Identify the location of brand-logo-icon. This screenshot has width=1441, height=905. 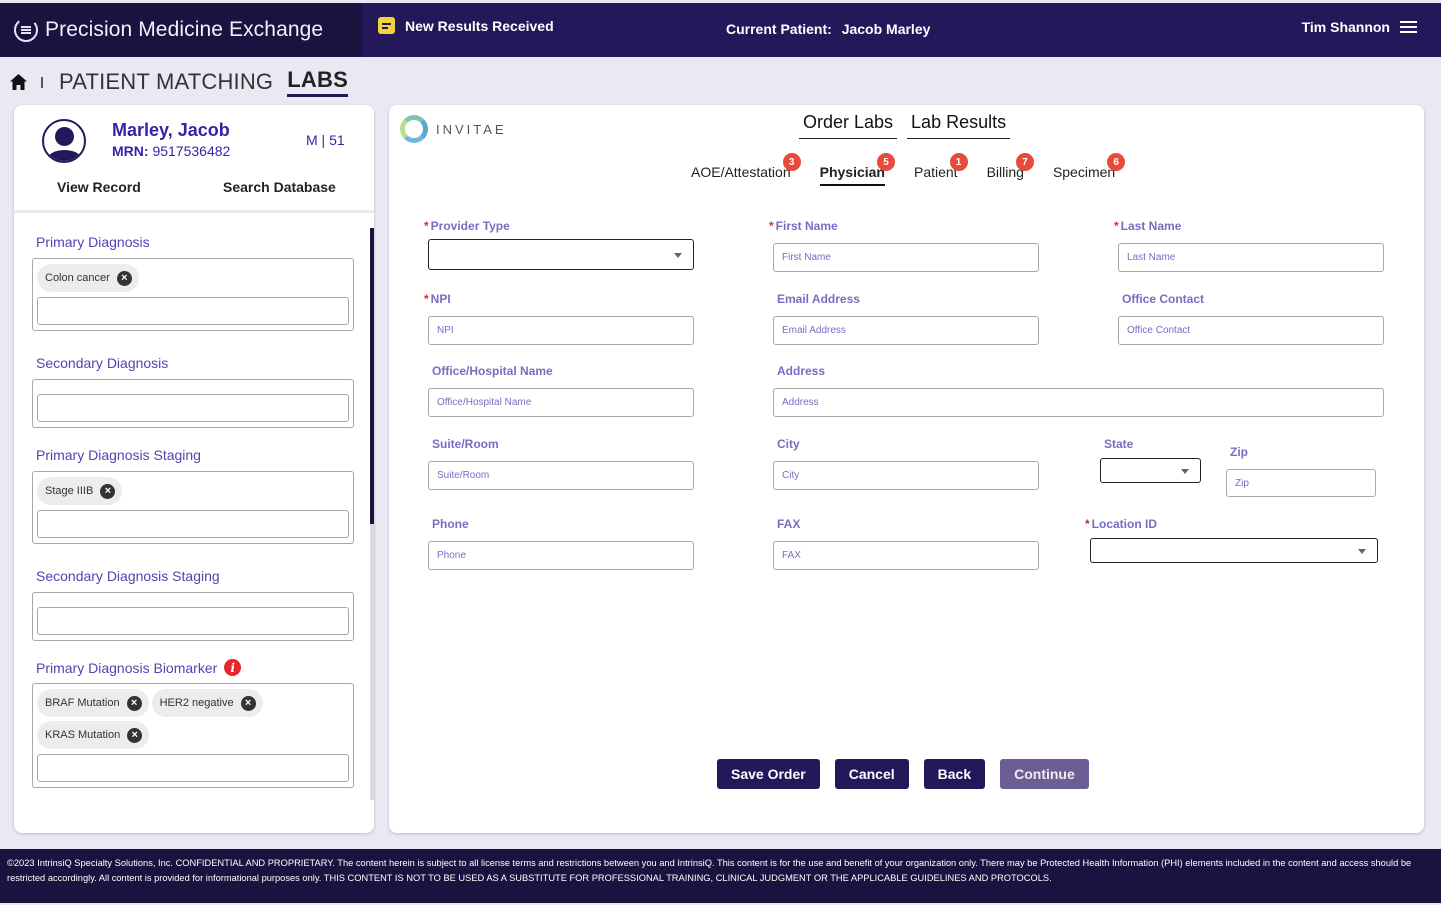
(26, 30).